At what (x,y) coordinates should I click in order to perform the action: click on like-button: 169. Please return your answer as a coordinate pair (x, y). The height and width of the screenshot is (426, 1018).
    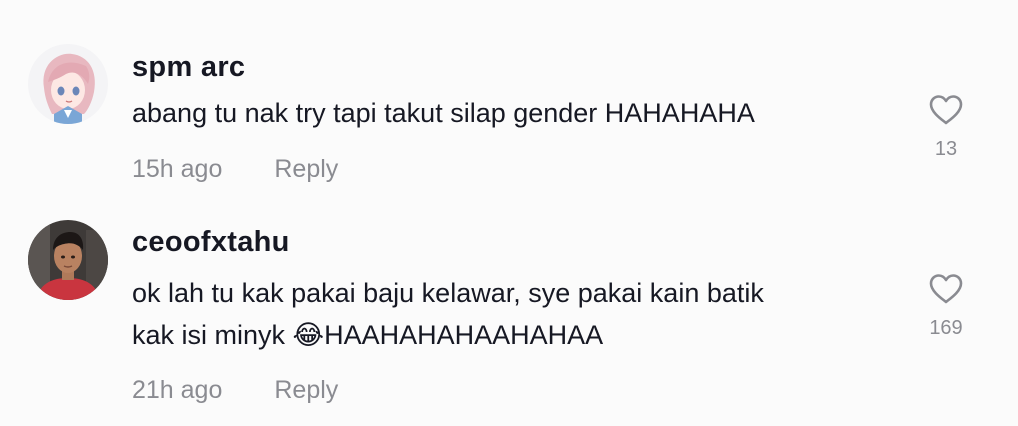
    Looking at the image, I should click on (946, 306).